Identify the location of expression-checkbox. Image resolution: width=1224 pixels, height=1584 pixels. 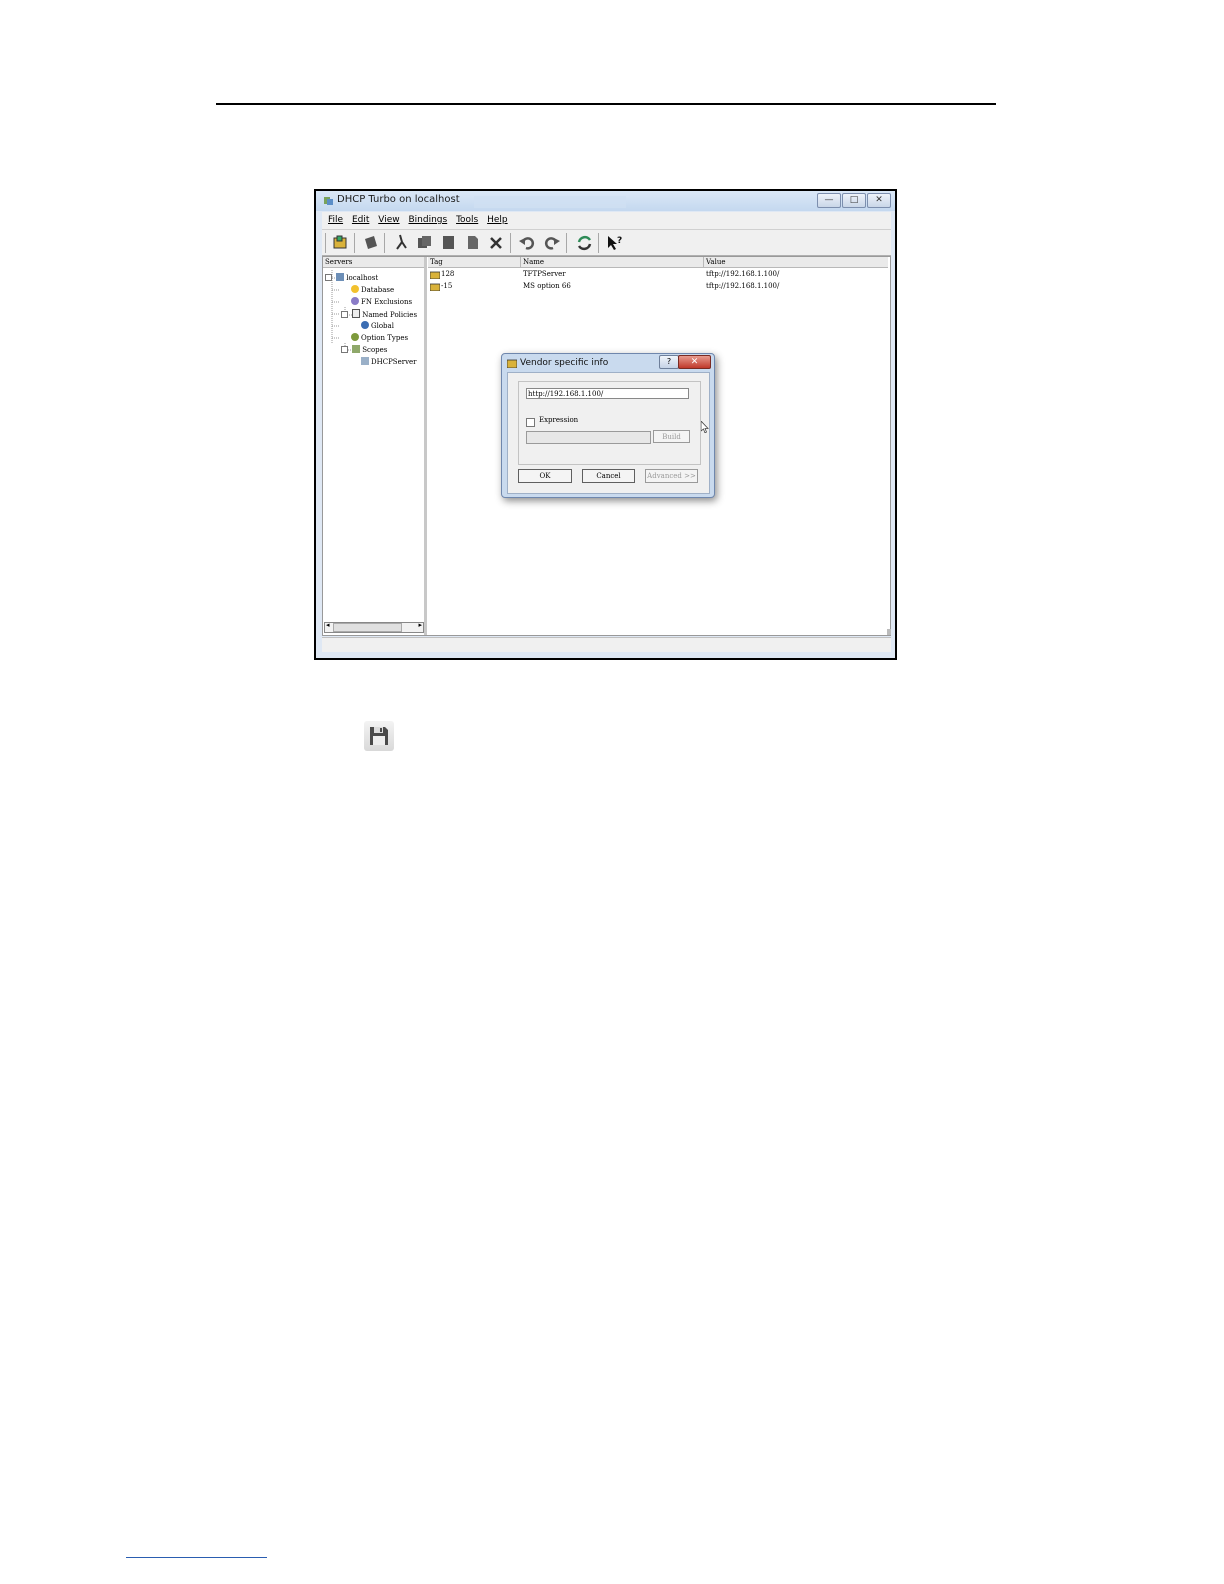
(530, 422).